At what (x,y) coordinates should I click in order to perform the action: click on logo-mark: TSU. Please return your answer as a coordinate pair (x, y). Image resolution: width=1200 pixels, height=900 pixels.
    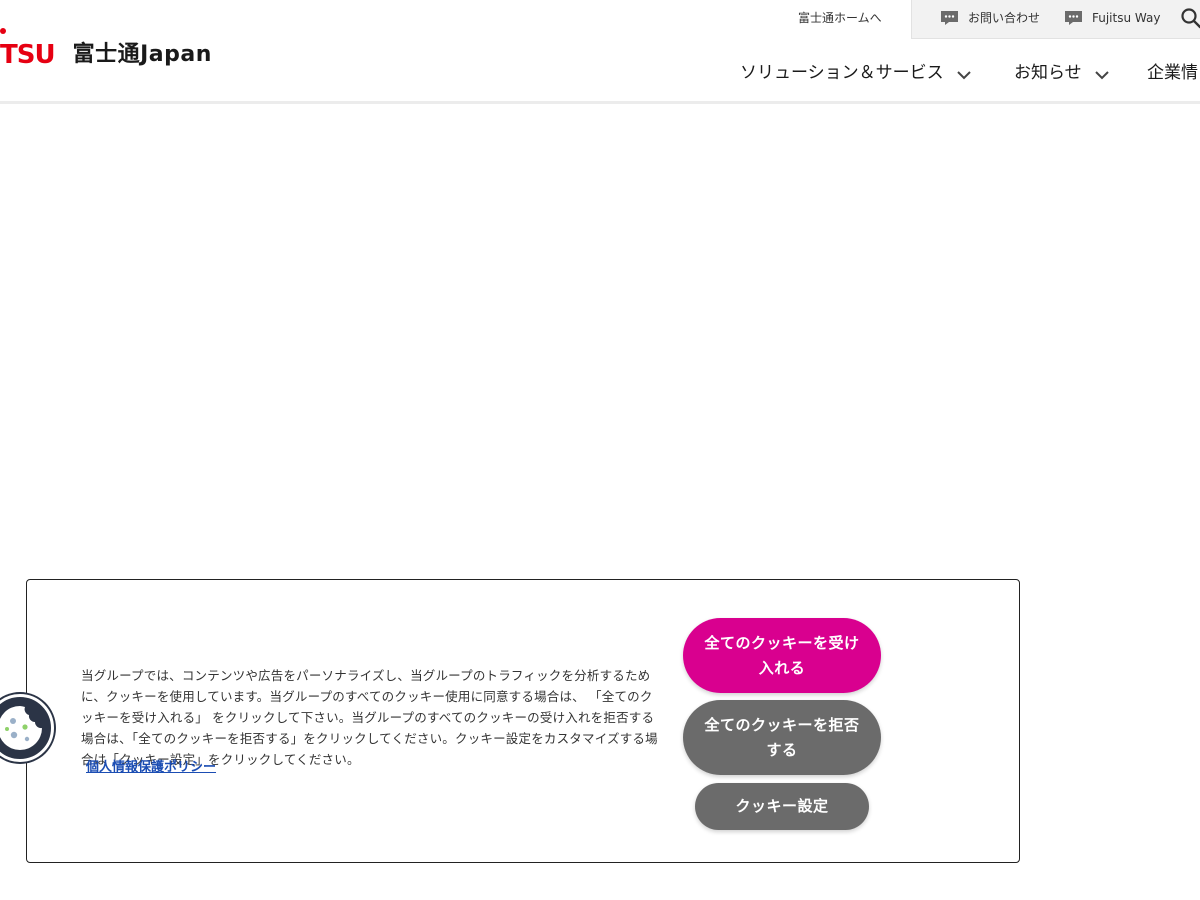
    Looking at the image, I should click on (28, 55).